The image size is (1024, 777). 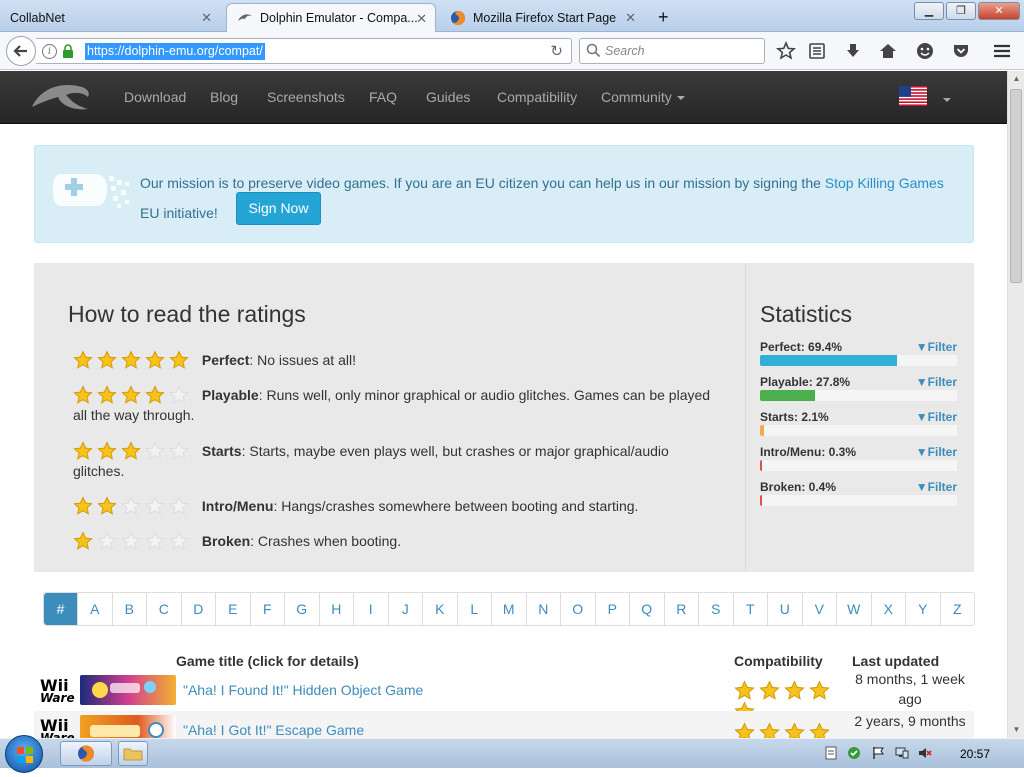 I want to click on stat-playable: Playable: 27.8% ▼Filter, so click(x=858, y=388).